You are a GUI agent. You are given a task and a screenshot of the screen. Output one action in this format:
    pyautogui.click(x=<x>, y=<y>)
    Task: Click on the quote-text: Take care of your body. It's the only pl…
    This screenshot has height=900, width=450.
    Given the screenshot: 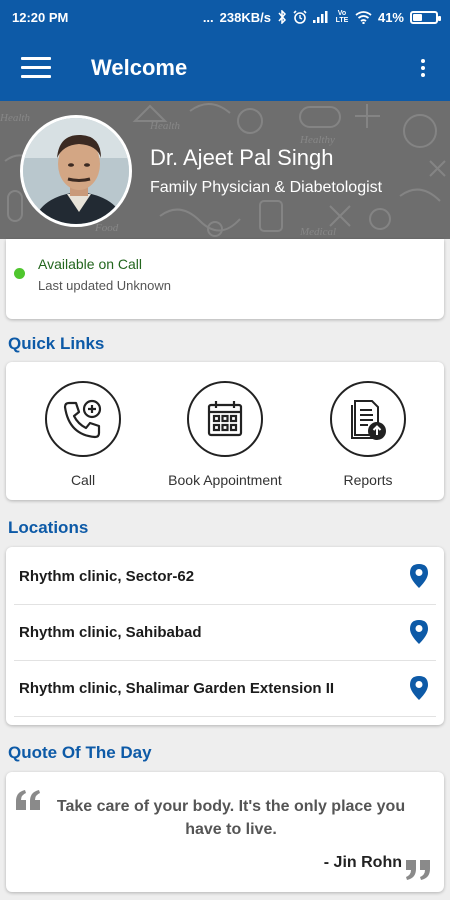 What is the action you would take?
    pyautogui.click(x=231, y=818)
    